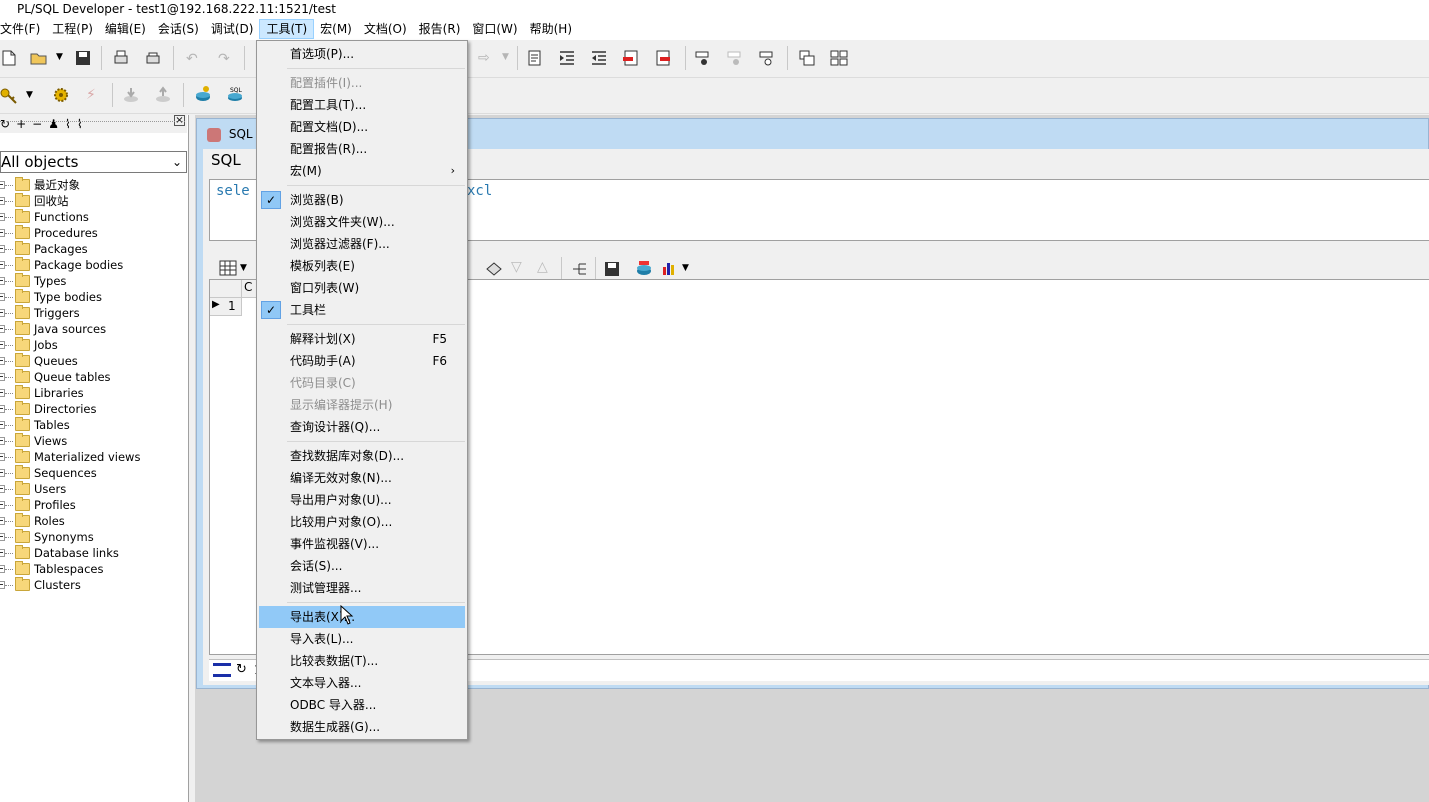  What do you see at coordinates (94, 473) in the screenshot?
I see `tree-item: Sequences` at bounding box center [94, 473].